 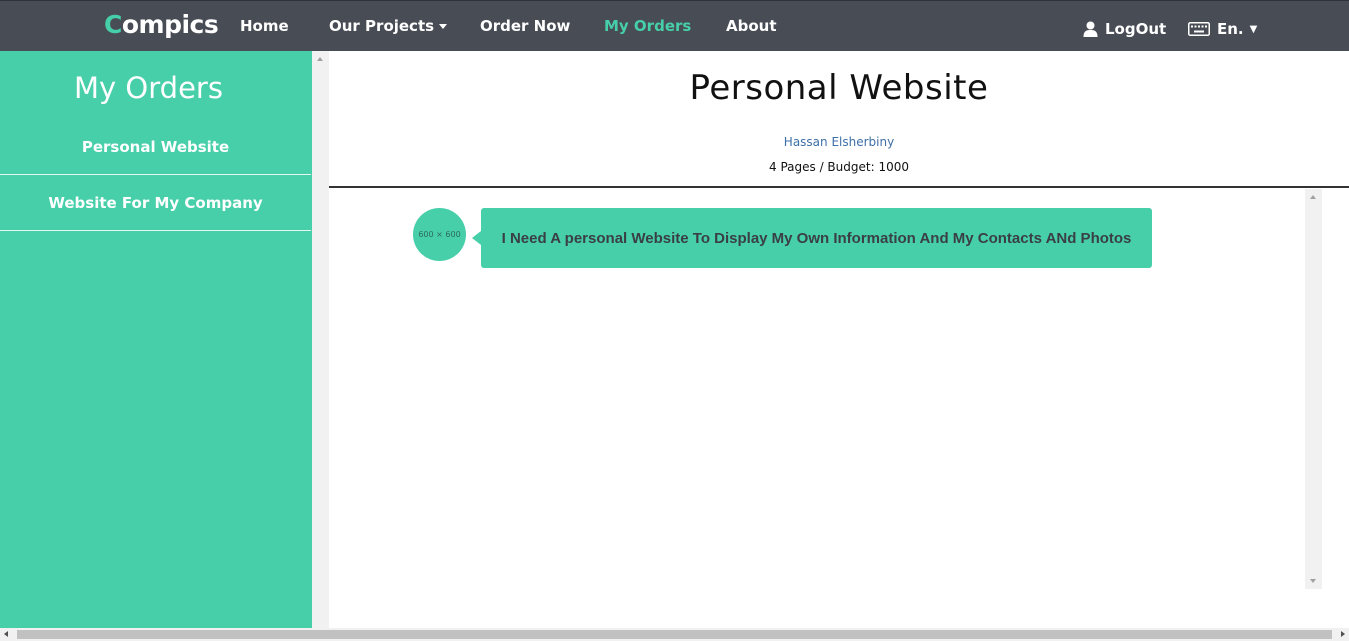 What do you see at coordinates (1343, 634) in the screenshot?
I see `scroll-right-arrow-icon` at bounding box center [1343, 634].